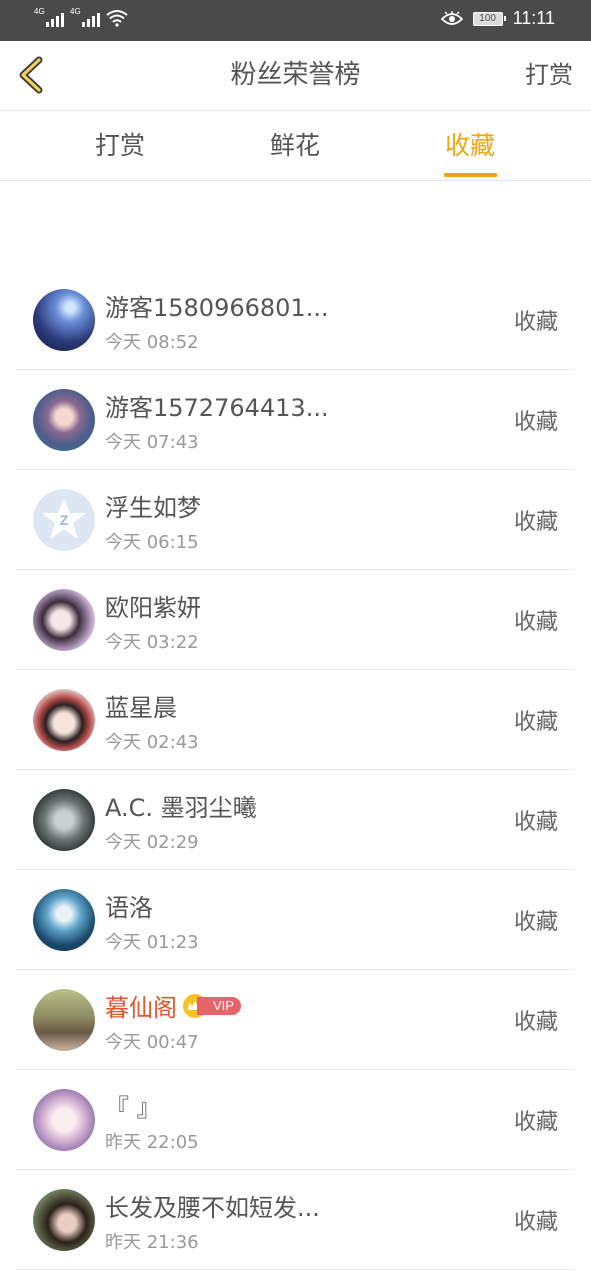 This screenshot has width=591, height=1280. I want to click on wifi-icon, so click(117, 18).